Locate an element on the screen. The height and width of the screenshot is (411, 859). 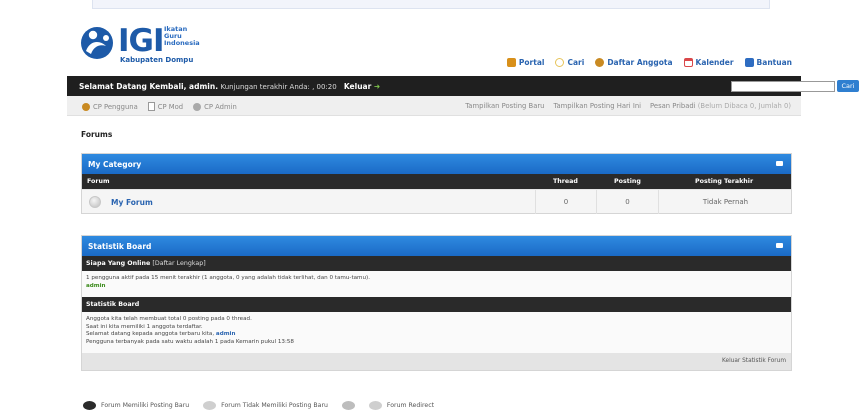
logo-subtitle: Ikatan Guru Indonesia is located at coordinates (182, 36).